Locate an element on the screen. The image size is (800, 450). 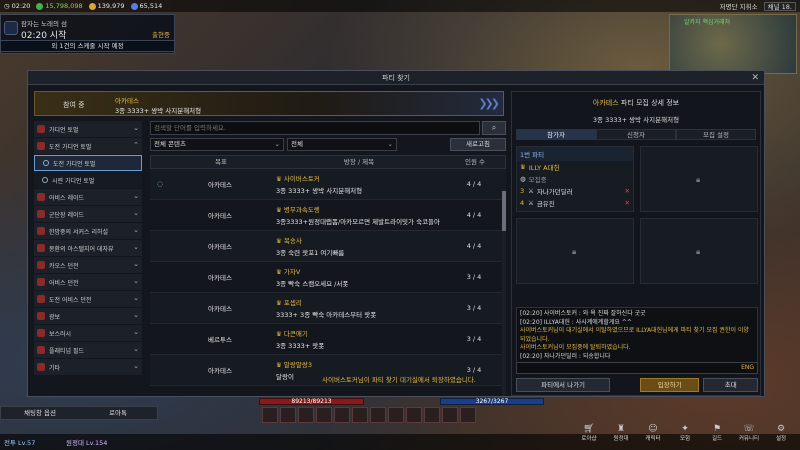
tab-settings: 모집 설정 is located at coordinates (716, 134).